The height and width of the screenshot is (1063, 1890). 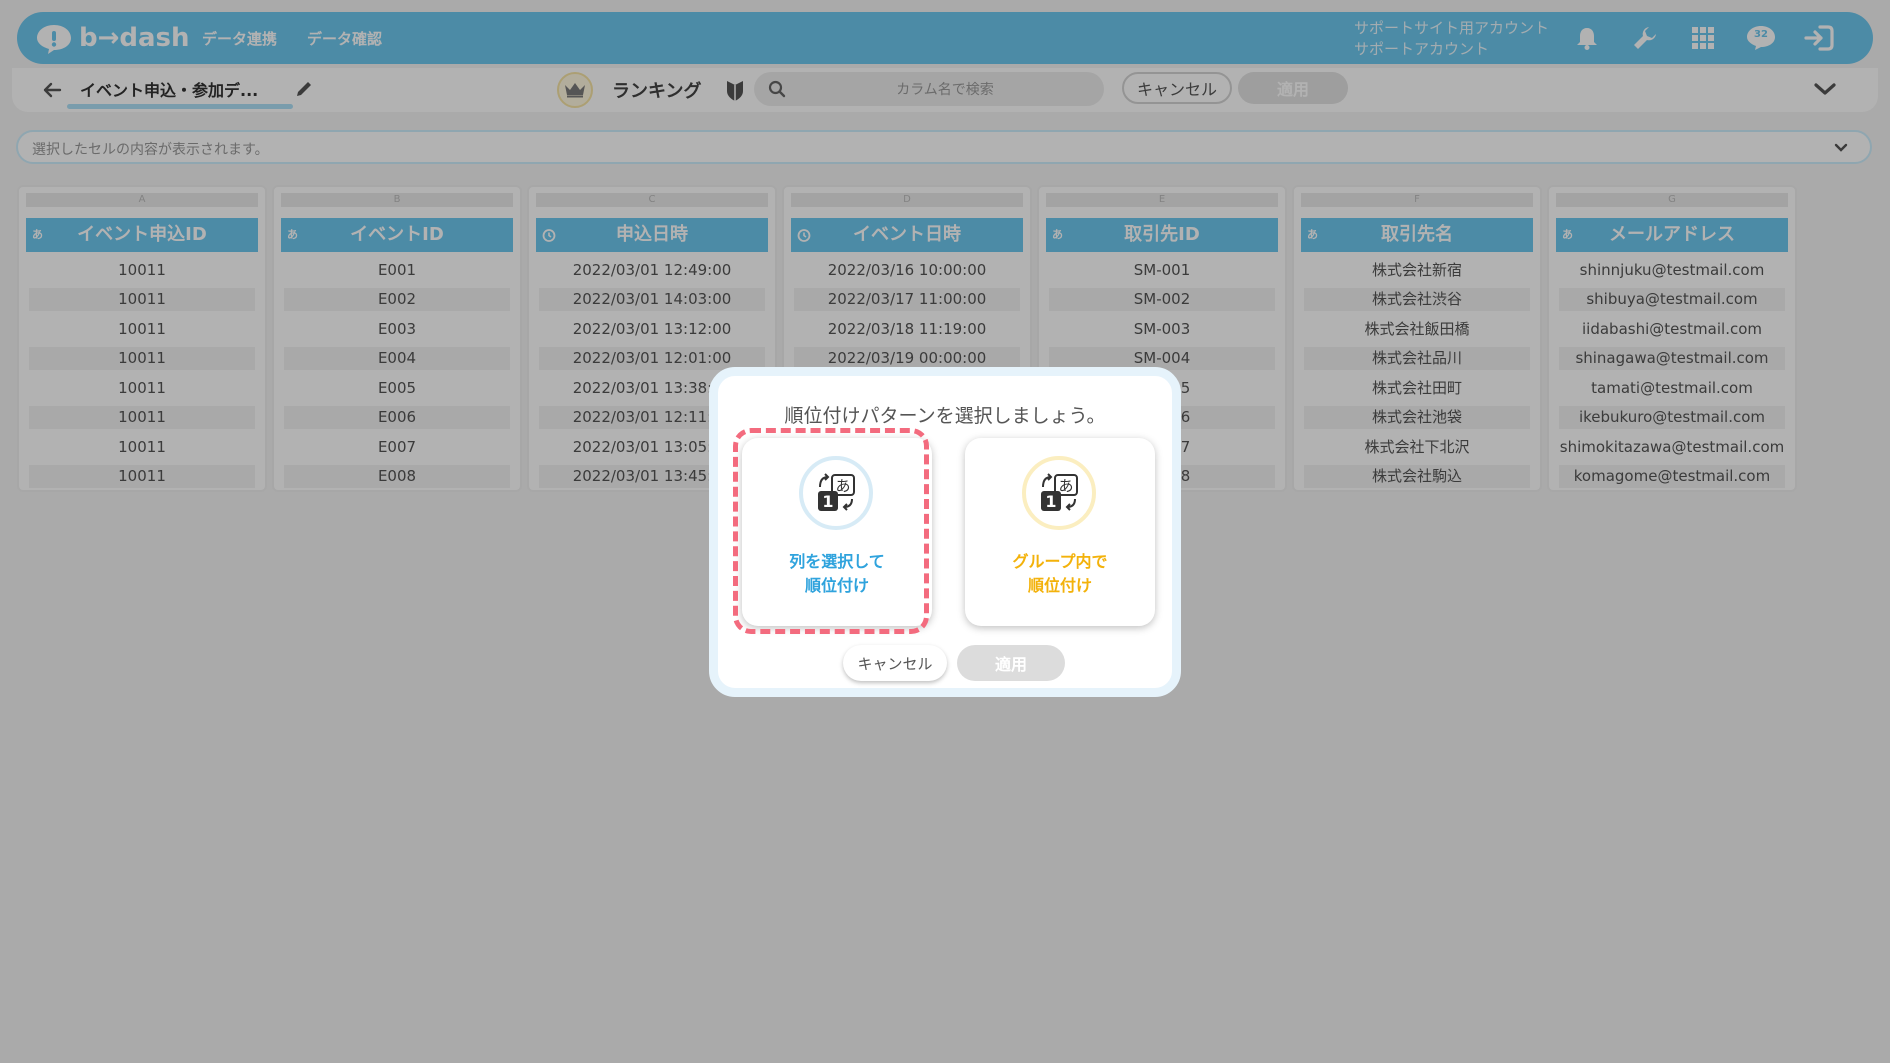 I want to click on ranking-sort-icon: あ 1, so click(x=836, y=493).